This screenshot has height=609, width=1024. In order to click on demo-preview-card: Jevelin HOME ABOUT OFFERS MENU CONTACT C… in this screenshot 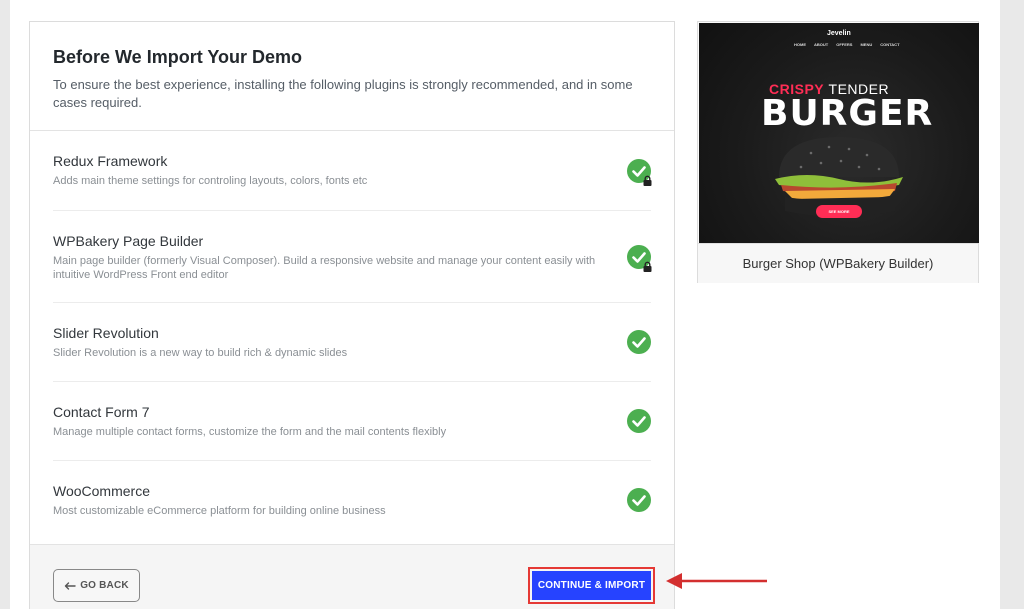, I will do `click(838, 152)`.